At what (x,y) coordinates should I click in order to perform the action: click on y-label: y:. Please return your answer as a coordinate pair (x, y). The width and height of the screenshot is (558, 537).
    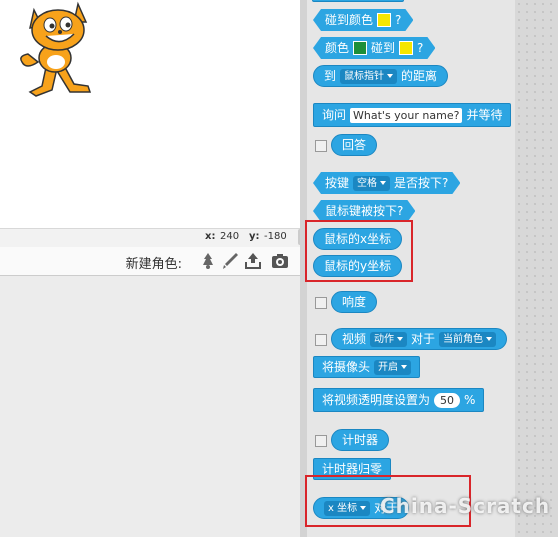
    Looking at the image, I should click on (254, 236).